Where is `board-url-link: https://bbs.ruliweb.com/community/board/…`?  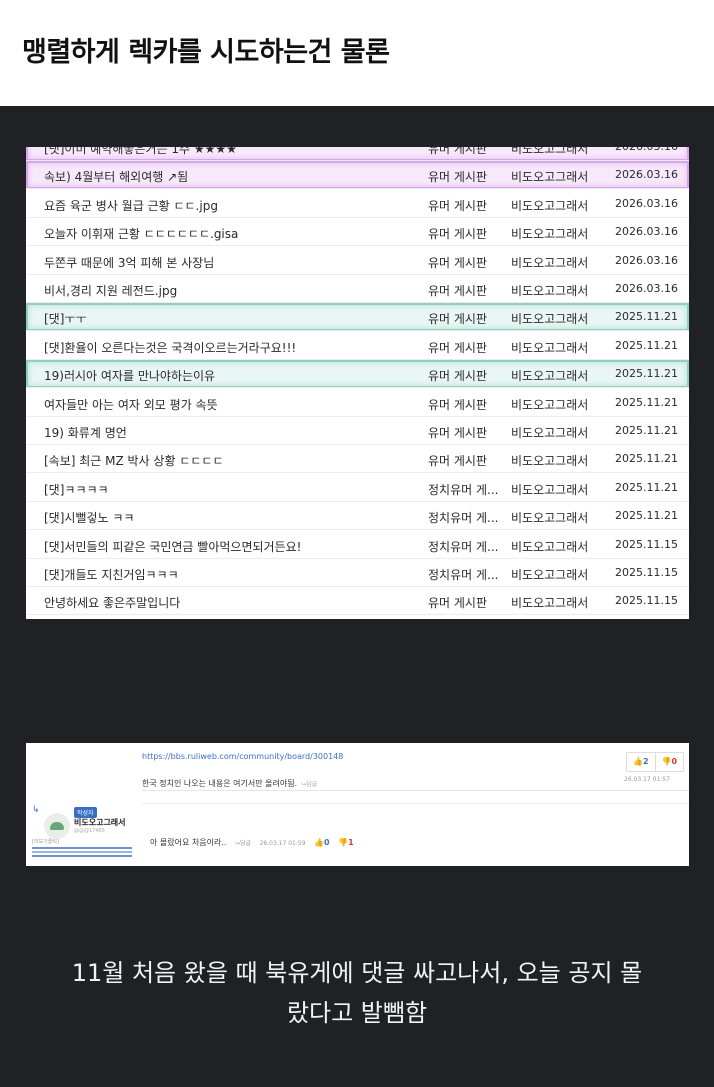 board-url-link: https://bbs.ruliweb.com/community/board/… is located at coordinates (242, 756).